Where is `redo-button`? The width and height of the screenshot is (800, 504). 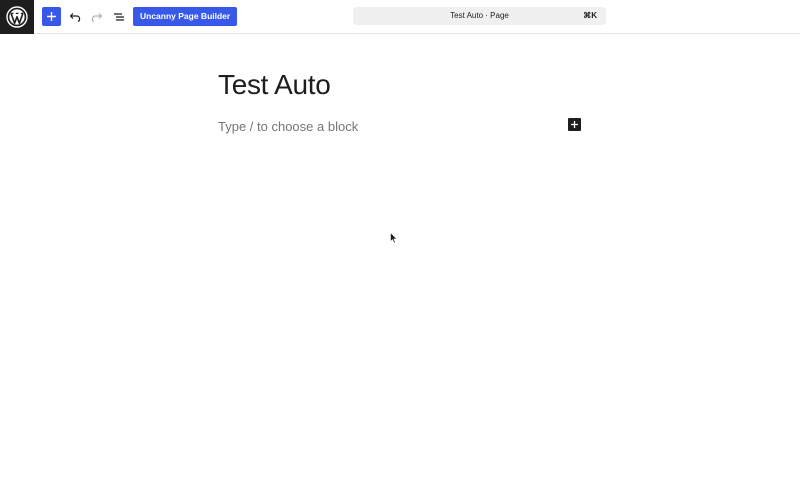 redo-button is located at coordinates (96, 16).